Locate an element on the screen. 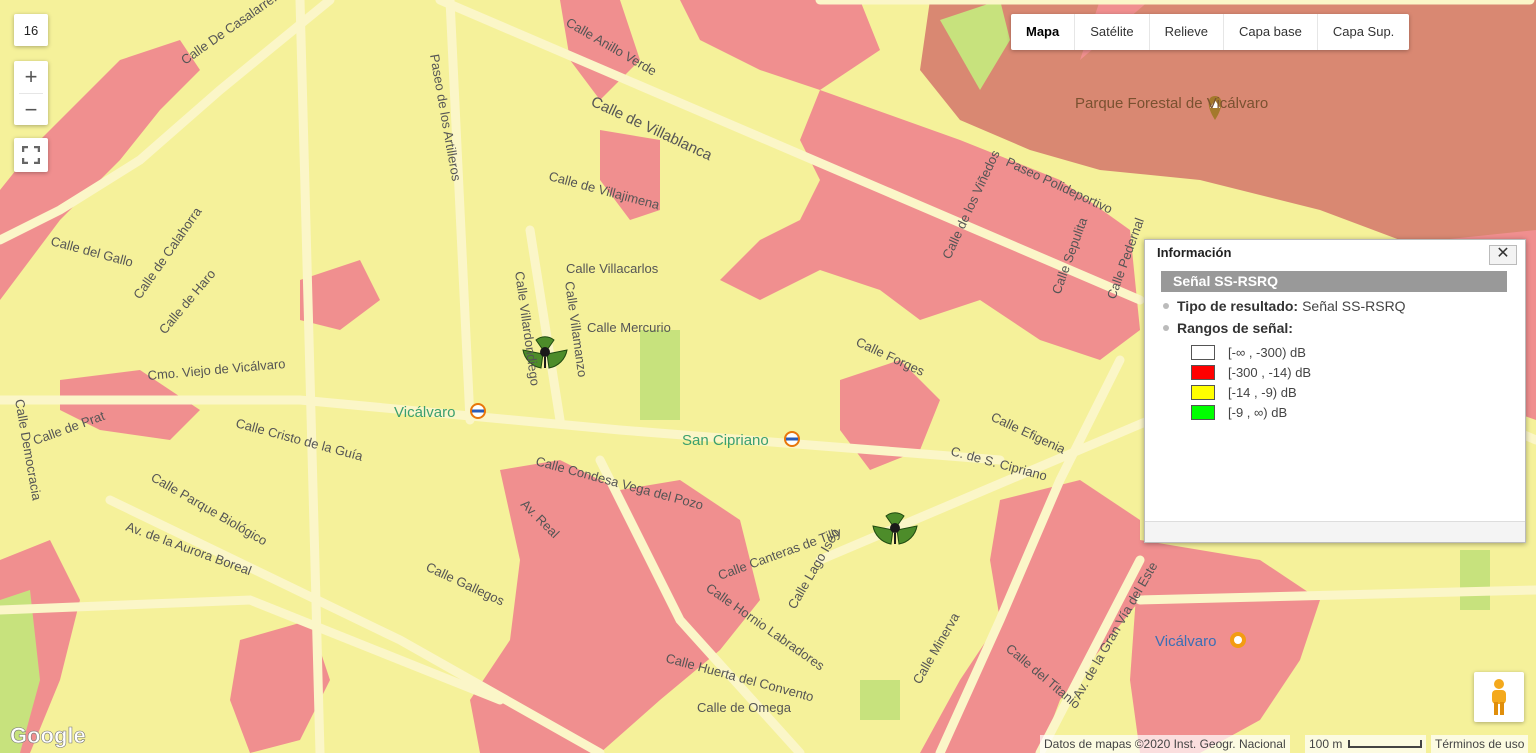  poi-label-park: Parque Forestal de Vicálvaro is located at coordinates (1171, 103).